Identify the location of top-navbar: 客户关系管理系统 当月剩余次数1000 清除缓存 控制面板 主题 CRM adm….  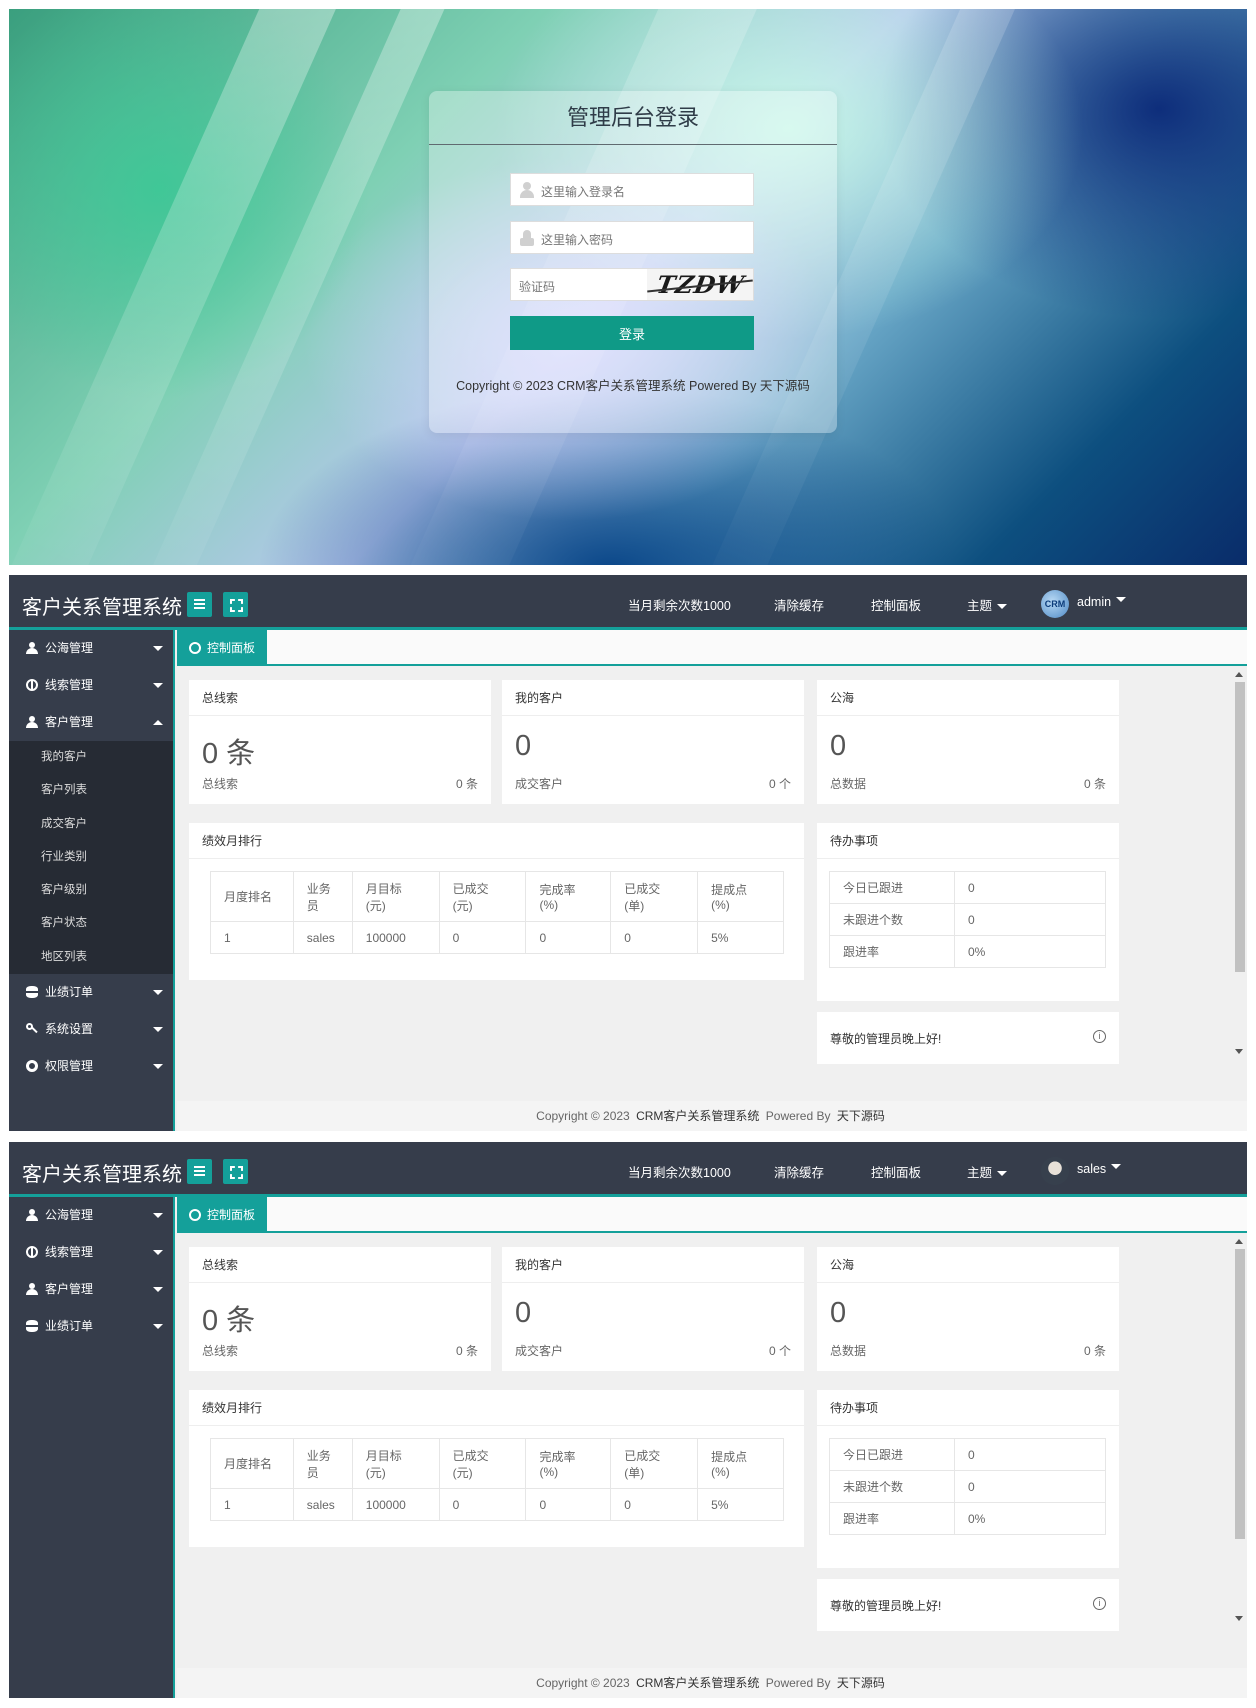
(628, 602).